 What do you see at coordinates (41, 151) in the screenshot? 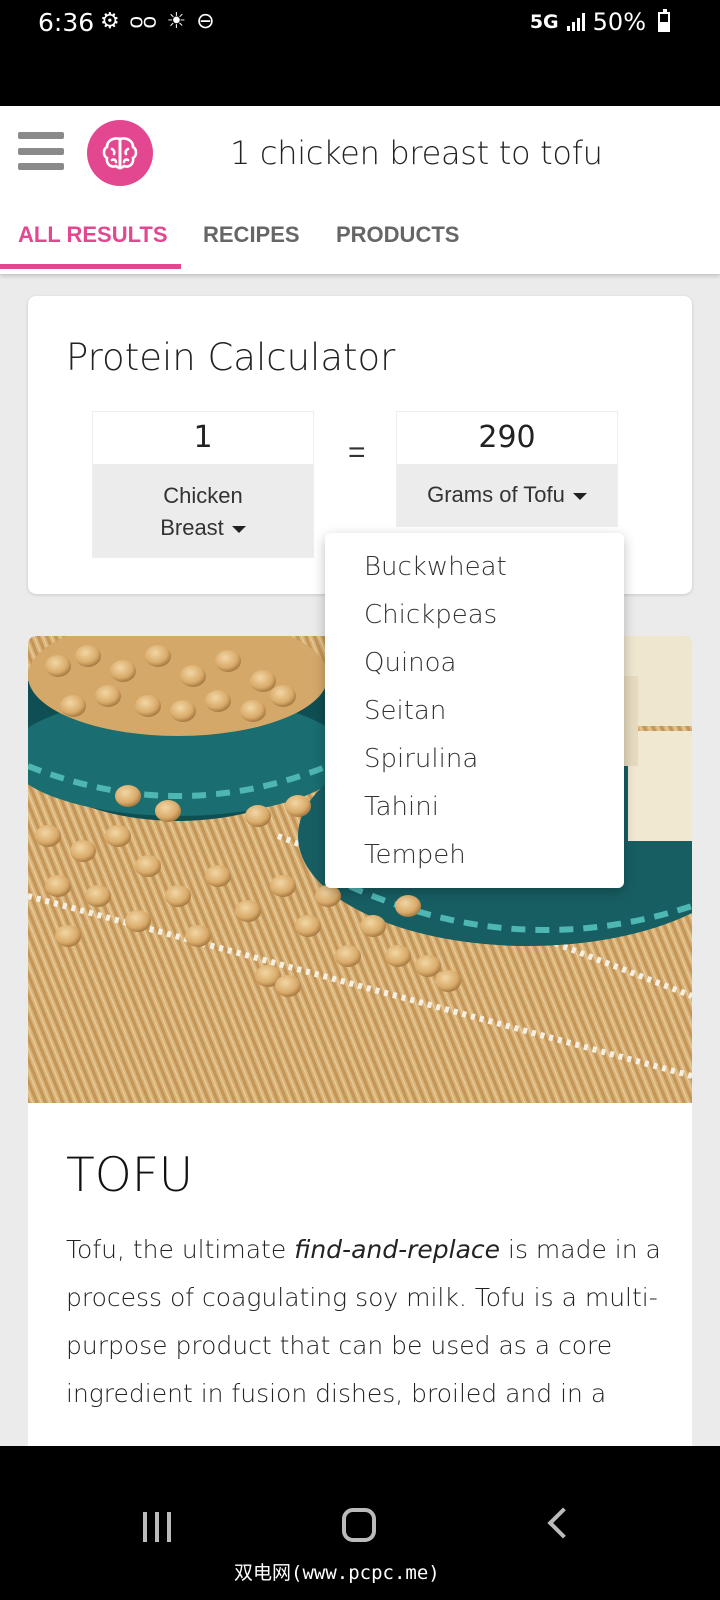
I see `menu-icon` at bounding box center [41, 151].